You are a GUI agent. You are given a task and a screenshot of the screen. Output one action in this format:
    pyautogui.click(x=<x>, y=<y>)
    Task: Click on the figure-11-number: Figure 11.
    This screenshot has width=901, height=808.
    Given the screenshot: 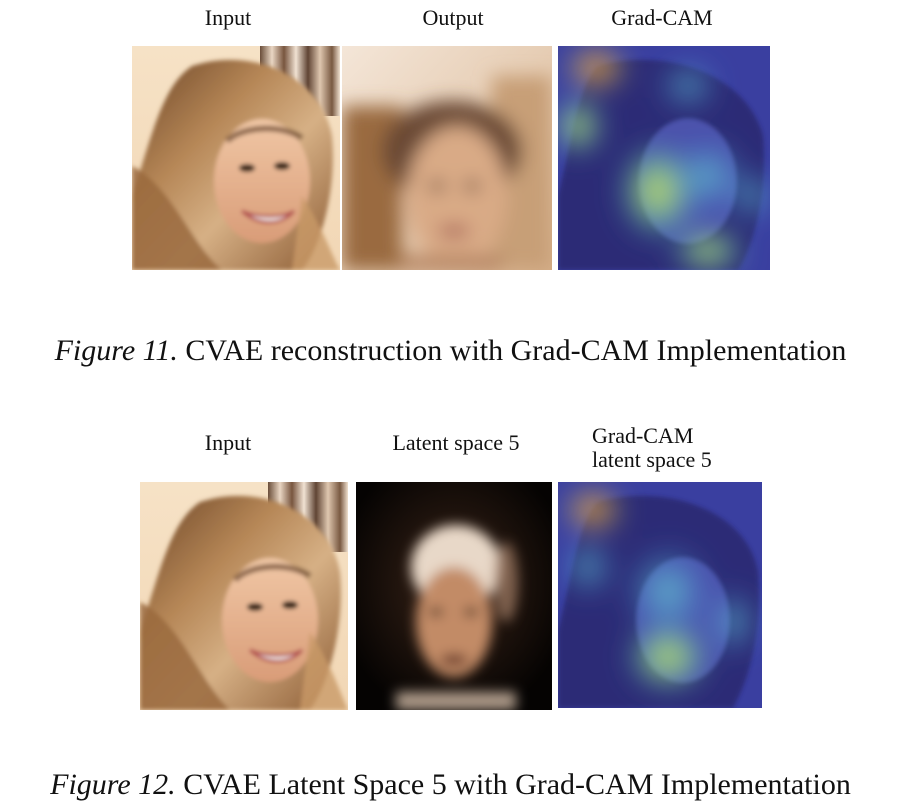 What is the action you would take?
    pyautogui.click(x=116, y=350)
    